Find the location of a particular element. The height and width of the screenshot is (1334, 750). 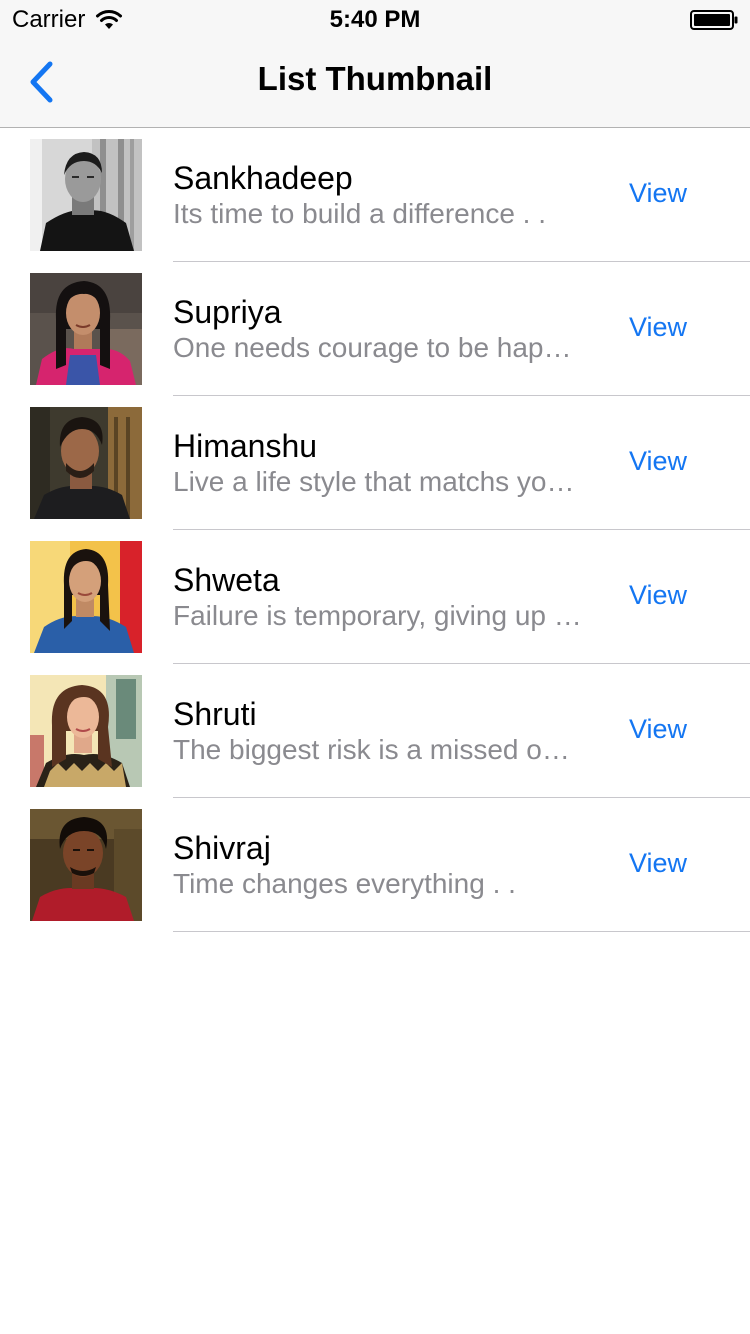

contact-name: Himanshu is located at coordinates (245, 446).